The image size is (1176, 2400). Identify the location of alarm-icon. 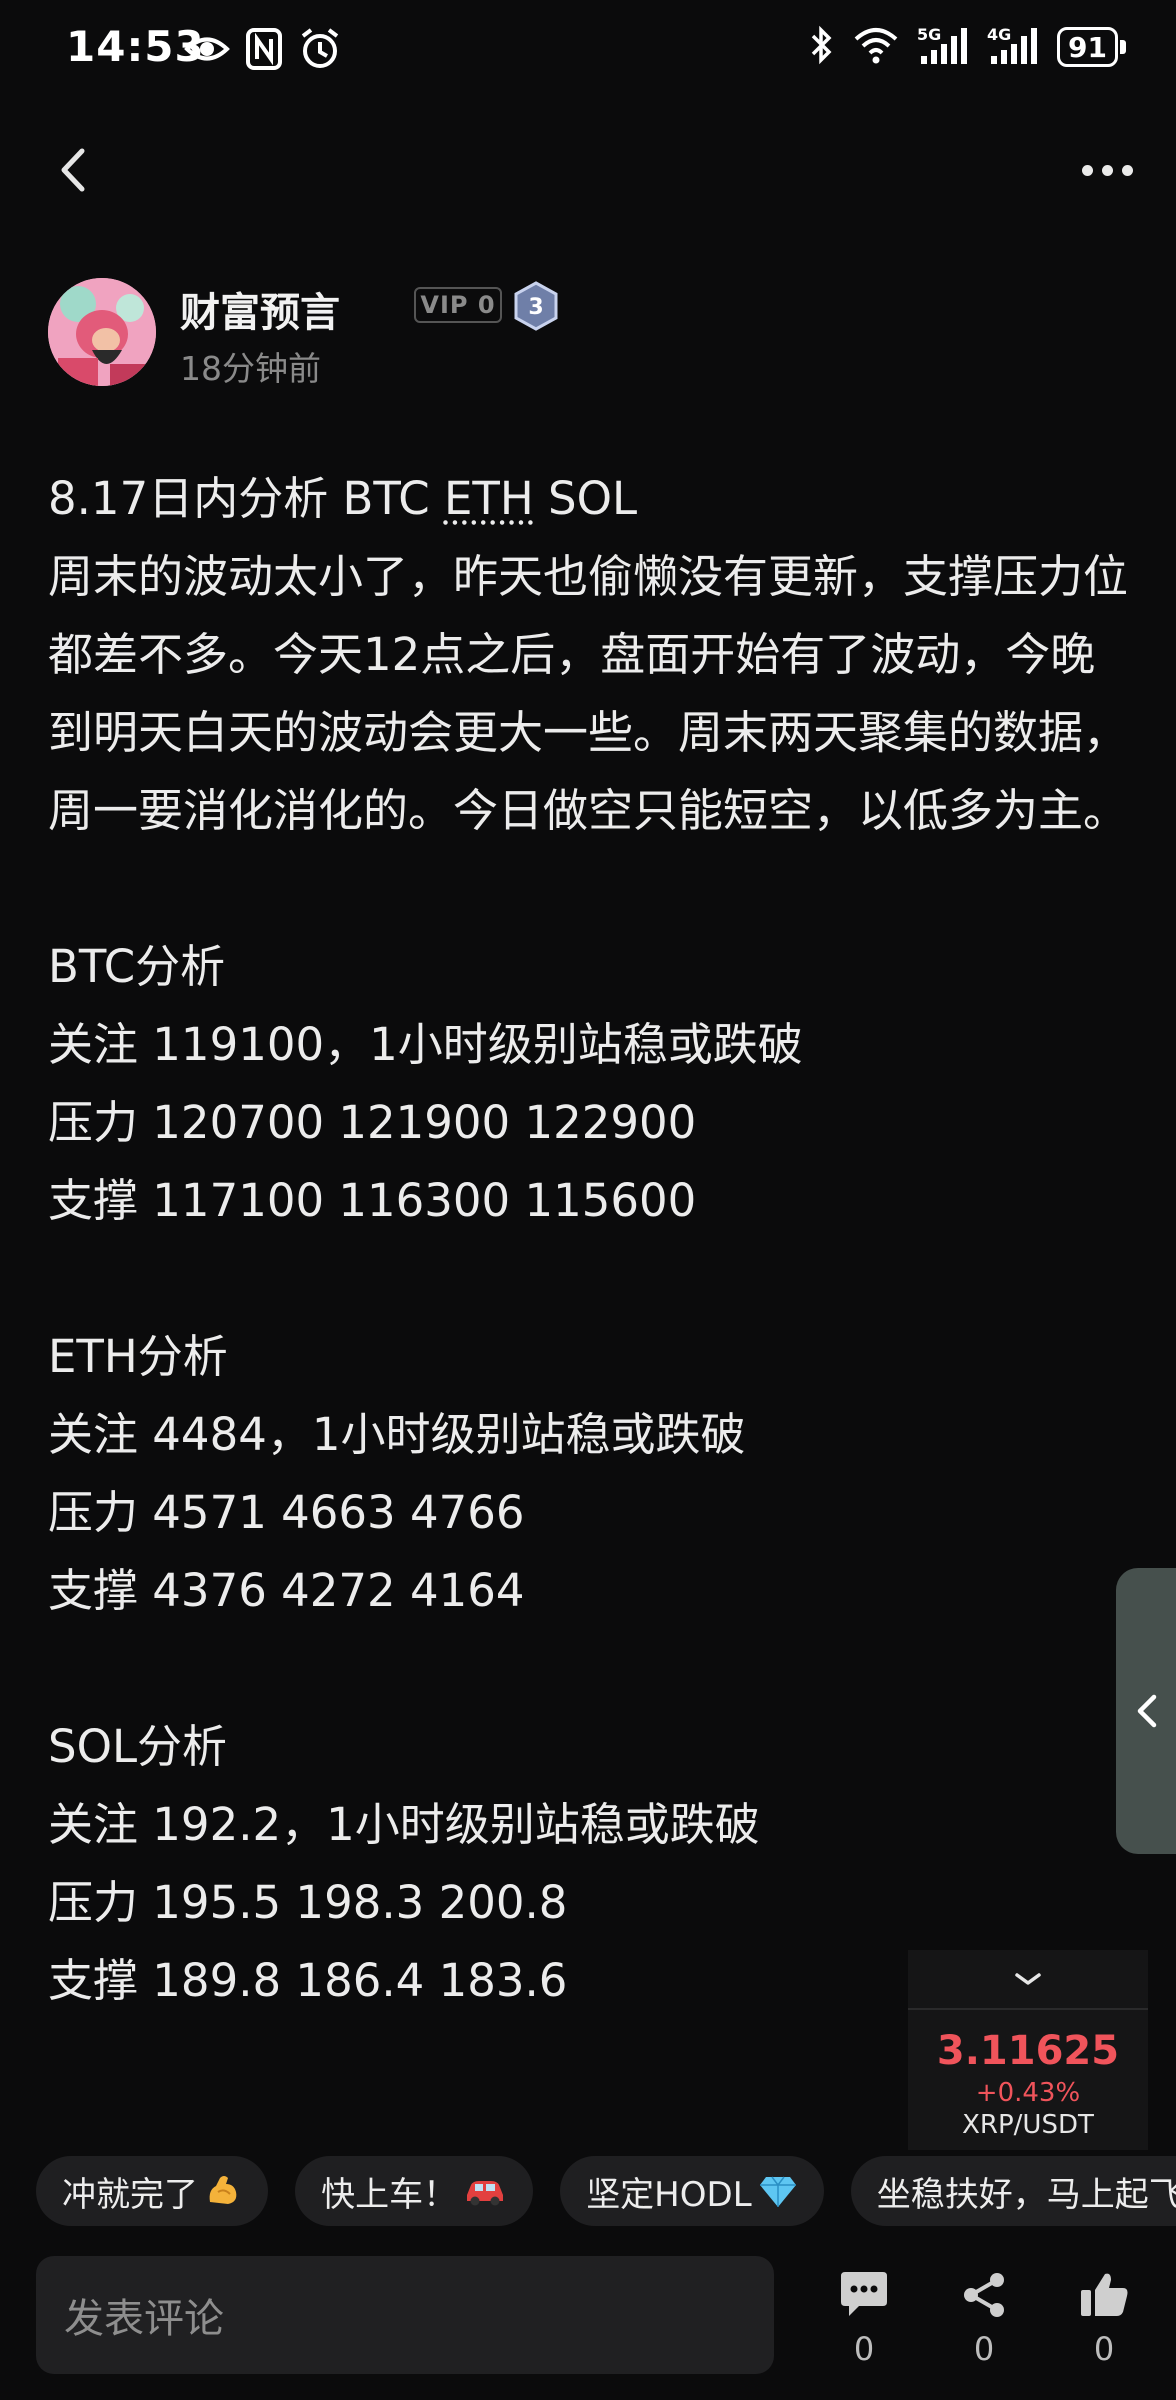
(320, 51).